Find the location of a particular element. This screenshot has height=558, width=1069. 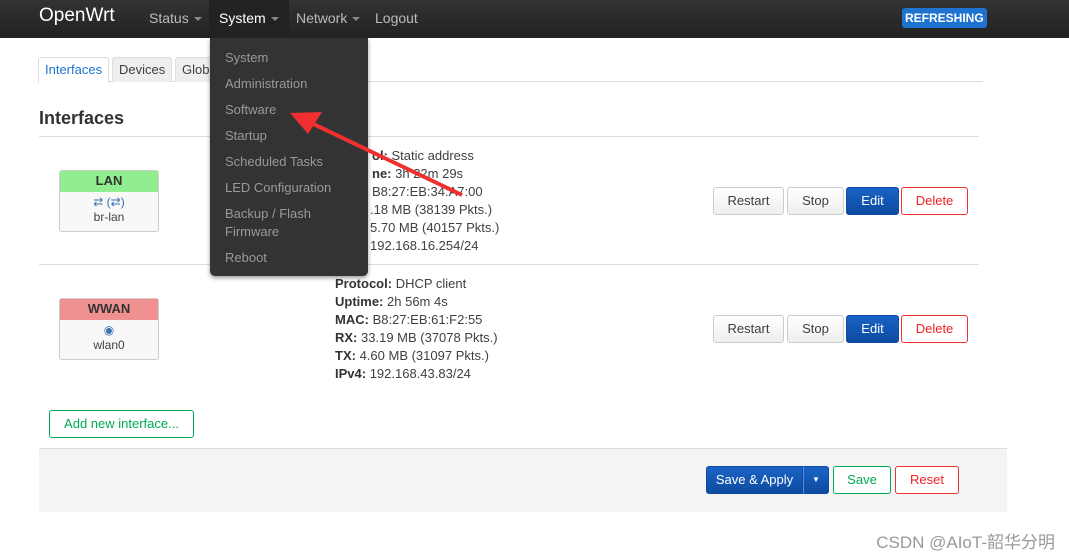

watermark: CSDN @AIoT-韶华分明 is located at coordinates (965, 542).